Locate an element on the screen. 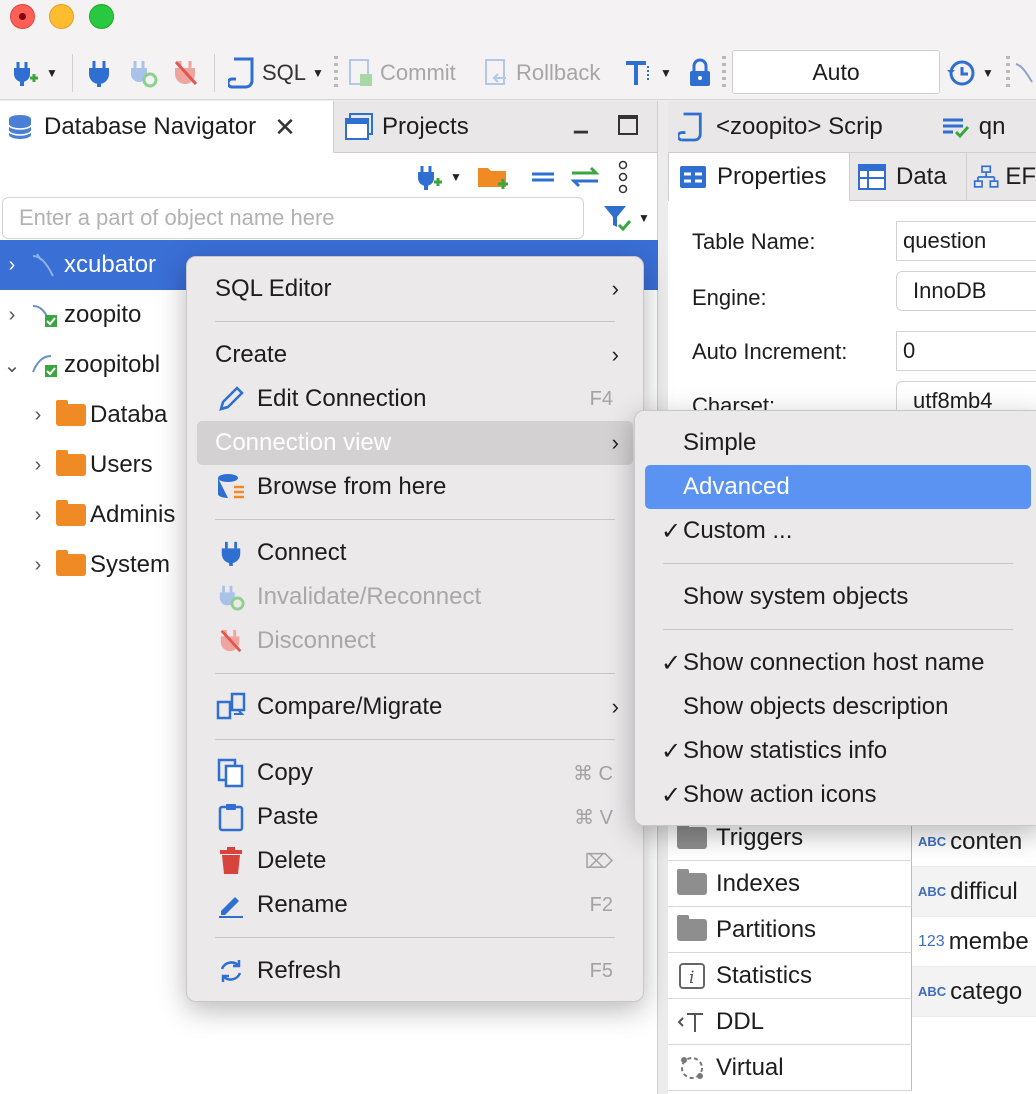 This screenshot has width=1036, height=1094. transaction-mode-field: Auto is located at coordinates (836, 72).